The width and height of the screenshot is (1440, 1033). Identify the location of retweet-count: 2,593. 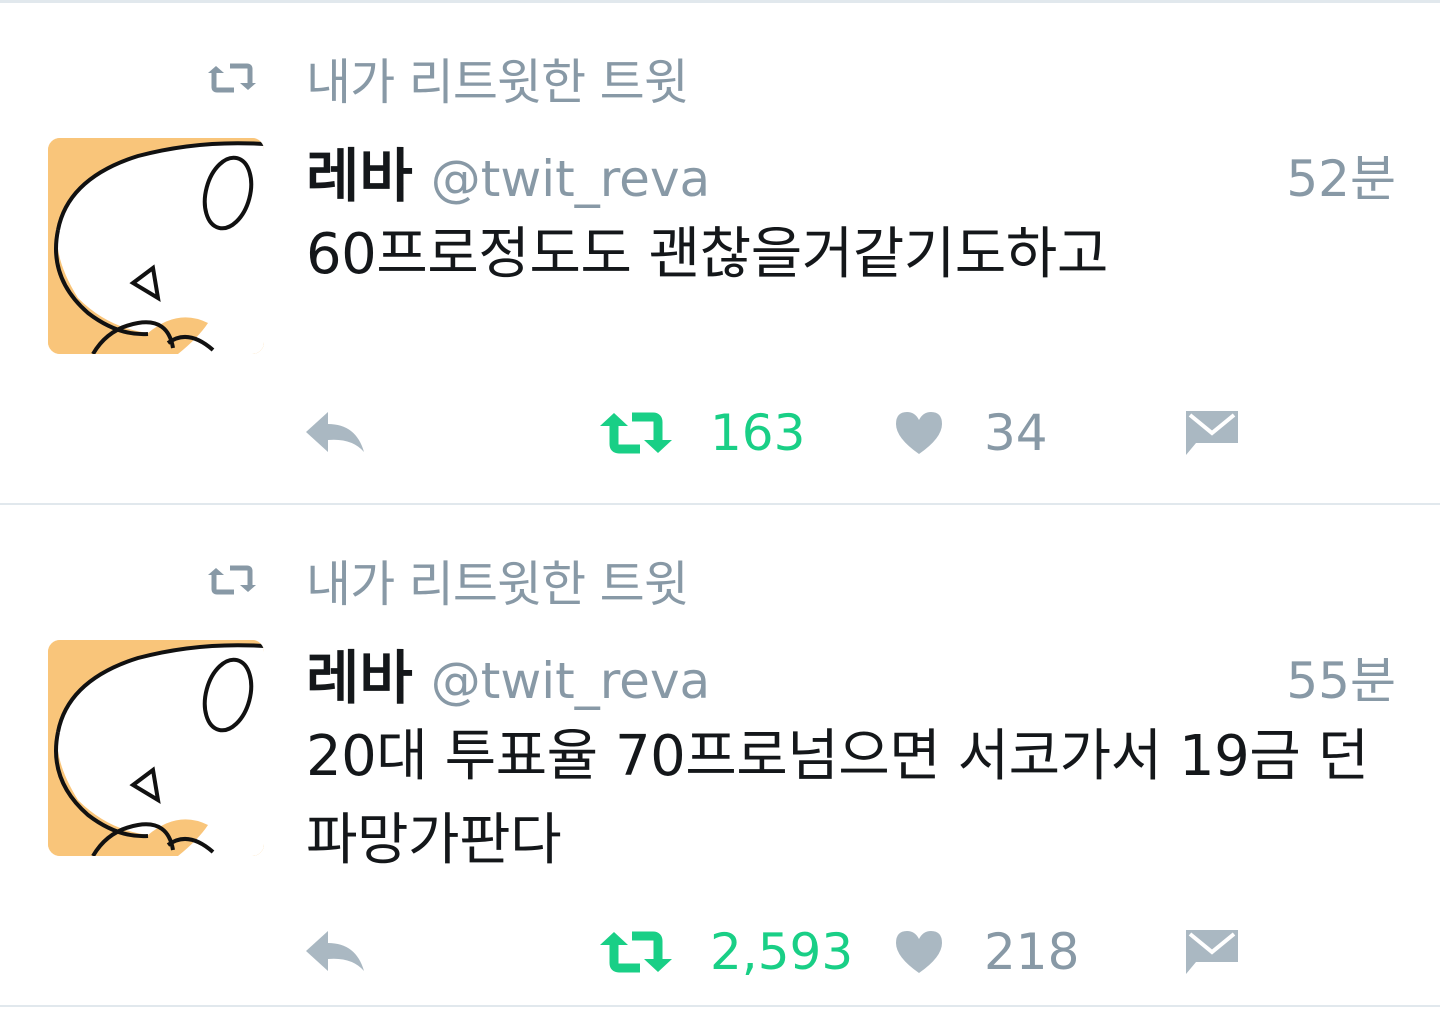
(782, 952).